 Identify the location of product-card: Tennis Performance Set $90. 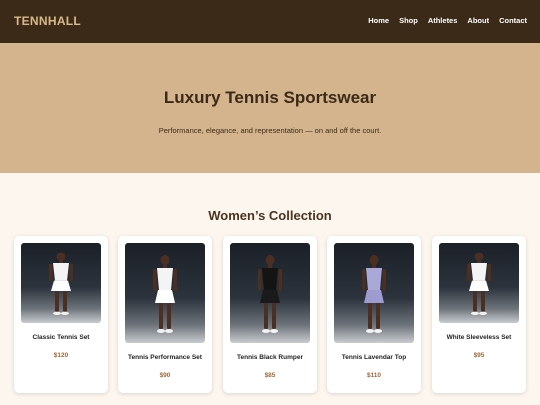
(165, 314).